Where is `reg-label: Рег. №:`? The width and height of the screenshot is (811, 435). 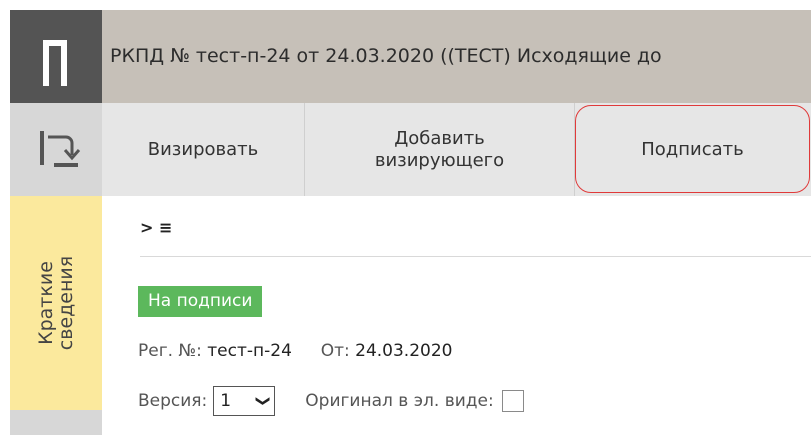 reg-label: Рег. №: is located at coordinates (170, 351).